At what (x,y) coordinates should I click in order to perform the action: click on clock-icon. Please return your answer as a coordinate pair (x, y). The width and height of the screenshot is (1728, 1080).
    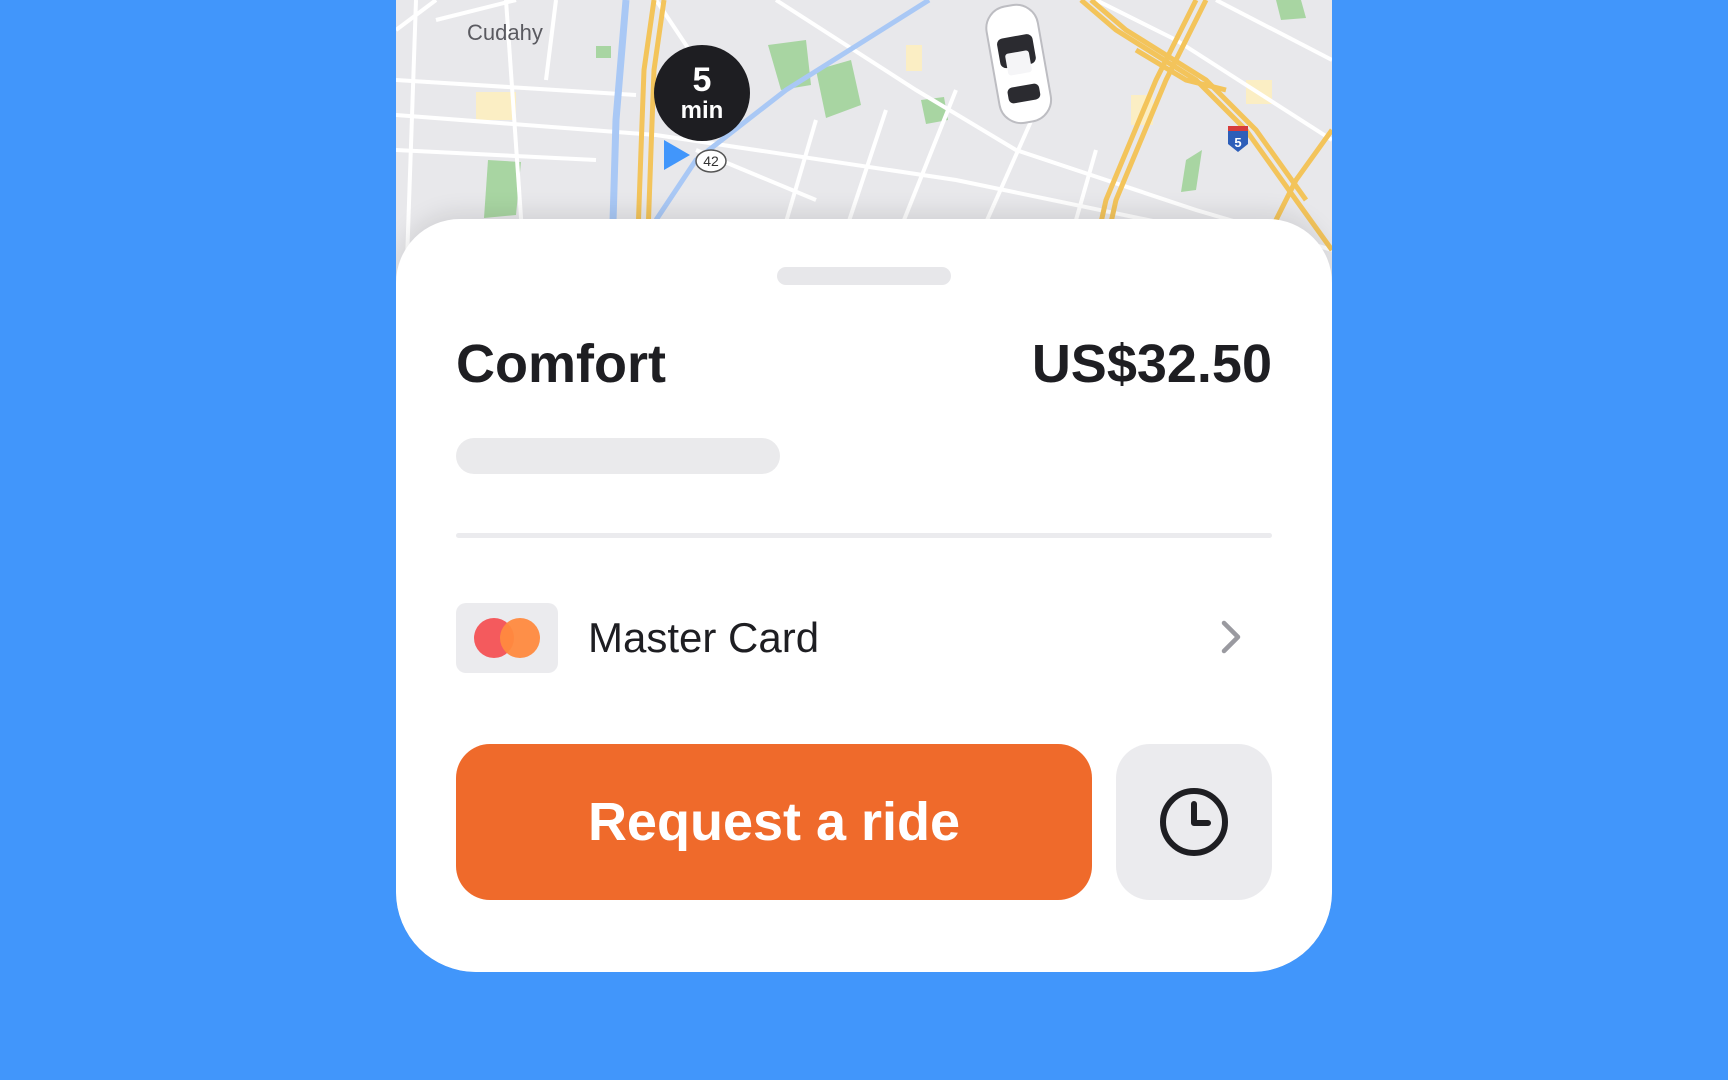
    Looking at the image, I should click on (1194, 822).